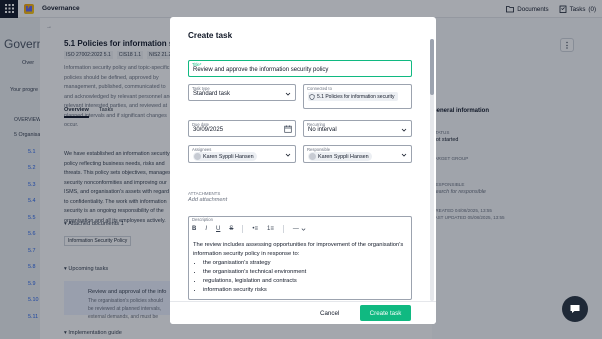  I want to click on strikethrough-button: S, so click(231, 229).